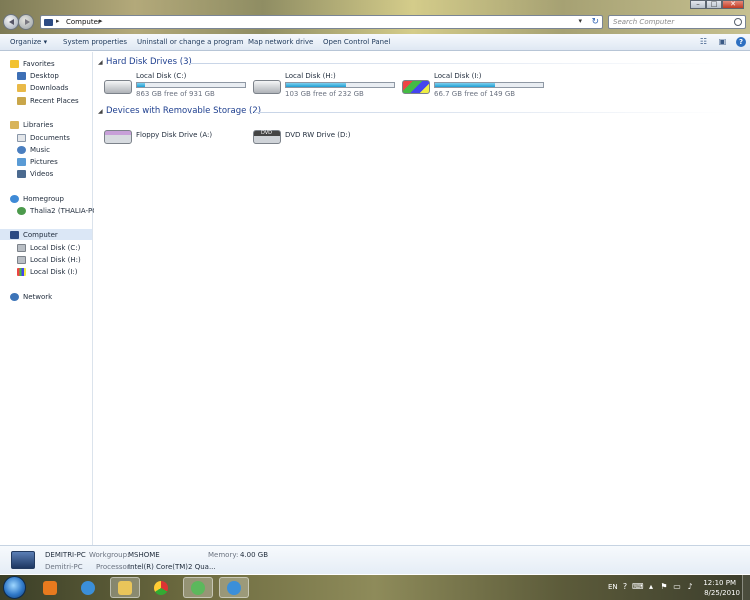 The height and width of the screenshot is (600, 750). I want to click on network-tray-icon: ▭, so click(677, 587).